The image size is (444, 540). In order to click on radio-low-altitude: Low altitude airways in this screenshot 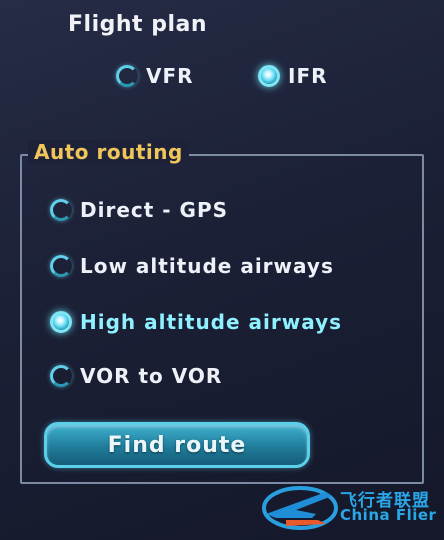, I will do `click(192, 266)`.